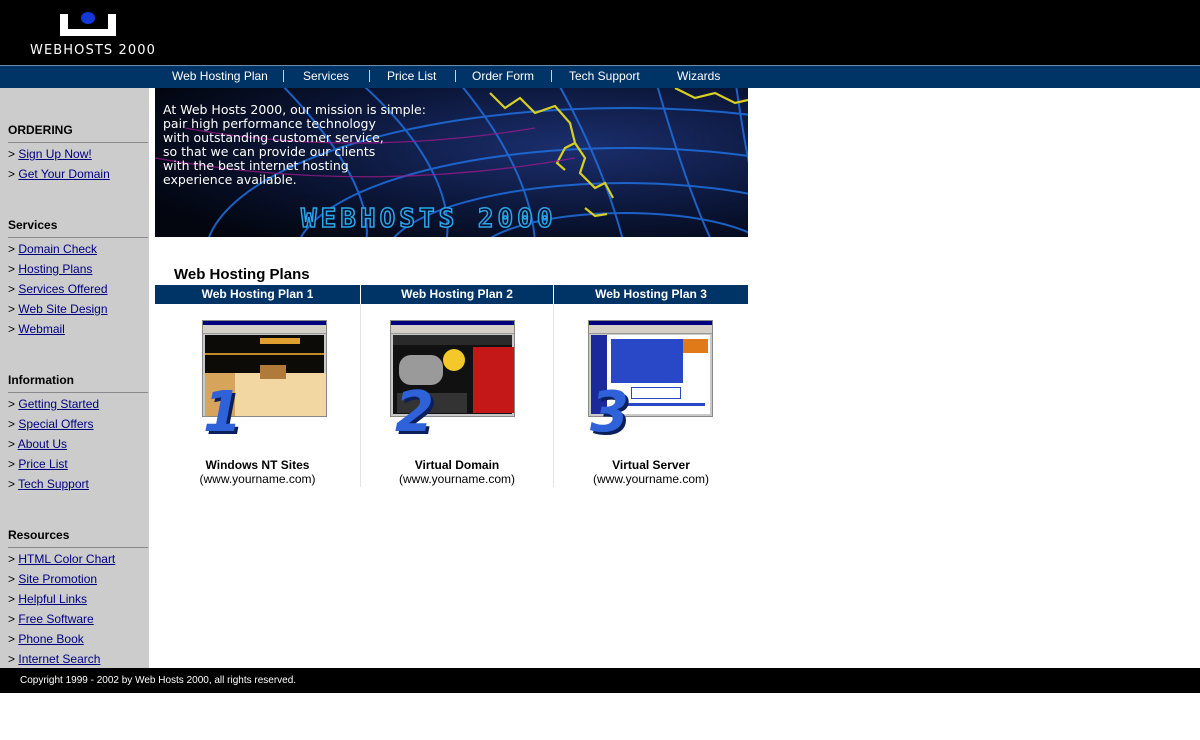  Describe the element at coordinates (88, 24) in the screenshot. I see `logo-mark-icon` at that location.